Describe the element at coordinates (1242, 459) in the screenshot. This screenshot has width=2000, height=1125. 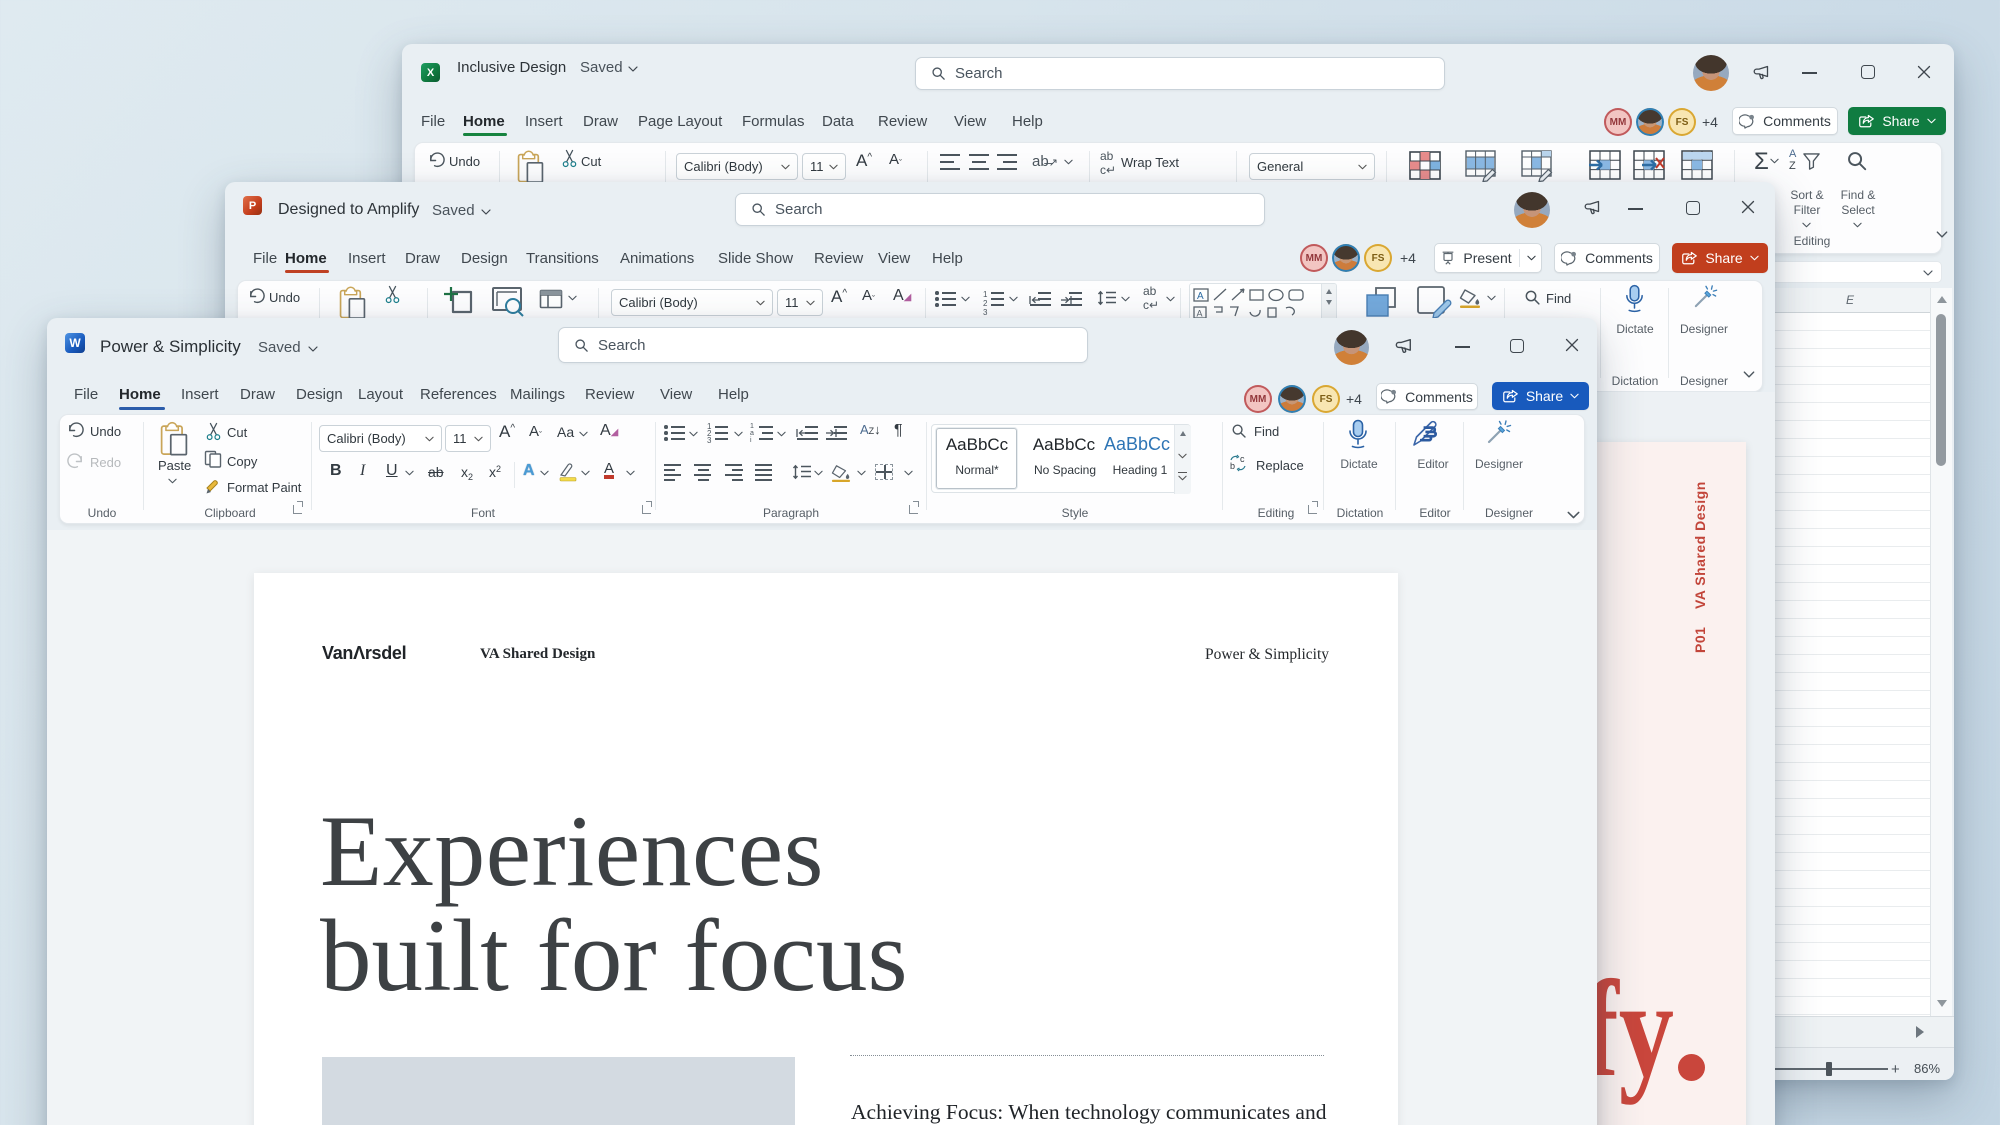
I see `svg-text: c` at that location.